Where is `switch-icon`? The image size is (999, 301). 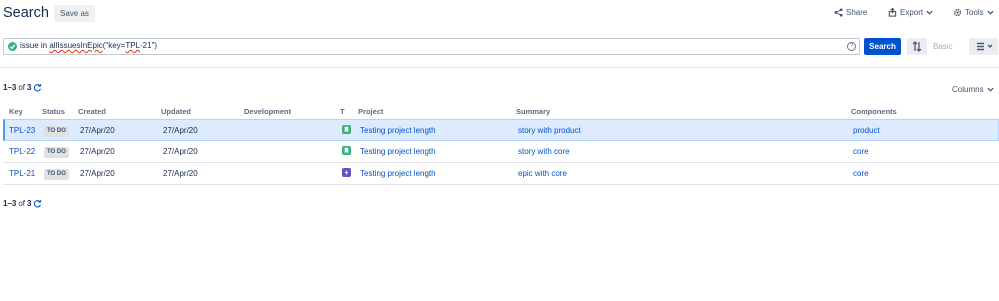 switch-icon is located at coordinates (917, 46).